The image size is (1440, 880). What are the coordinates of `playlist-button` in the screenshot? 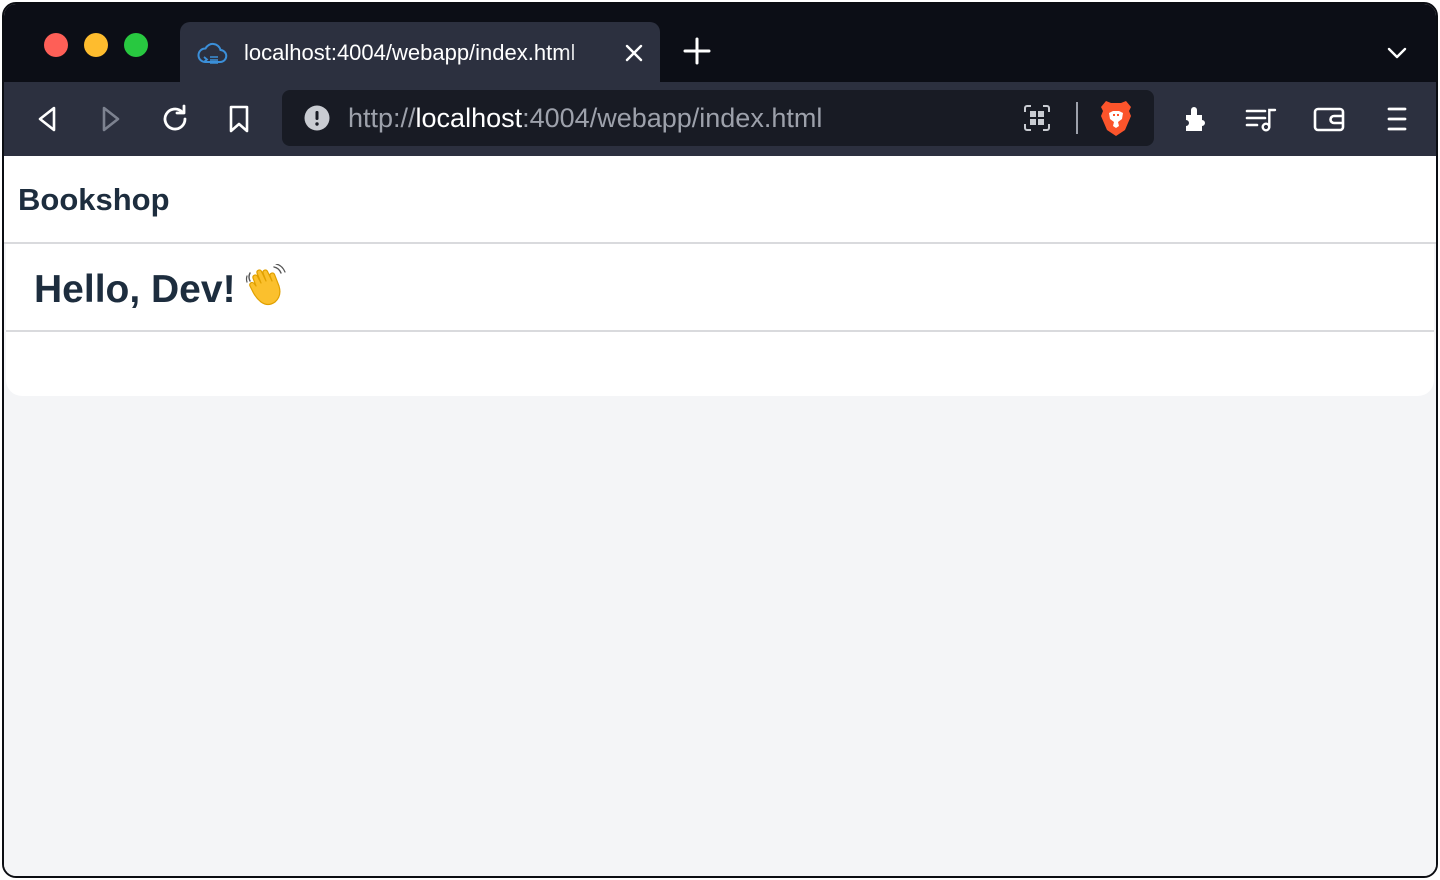 It's located at (1261, 119).